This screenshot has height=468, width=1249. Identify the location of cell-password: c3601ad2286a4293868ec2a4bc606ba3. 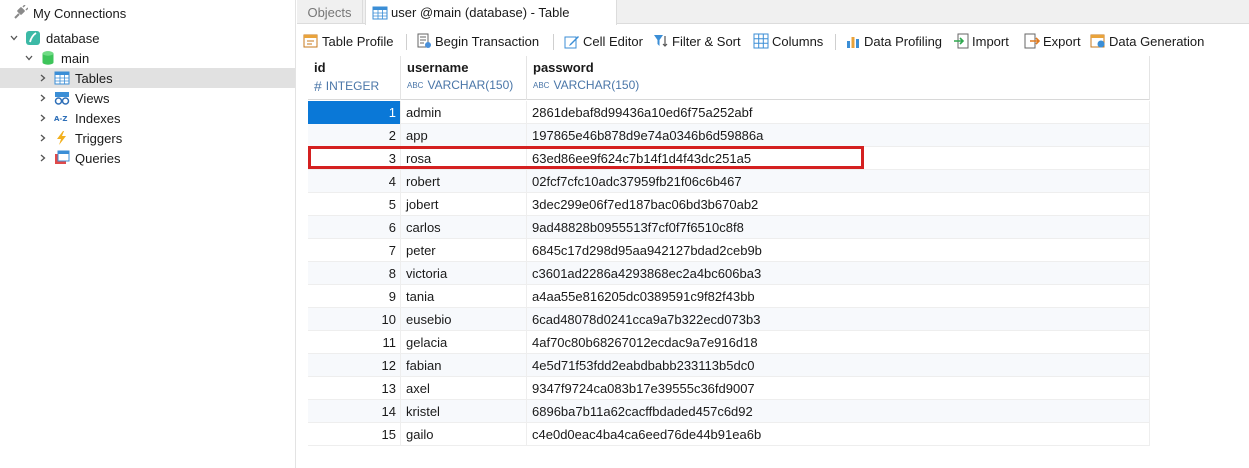
(838, 273).